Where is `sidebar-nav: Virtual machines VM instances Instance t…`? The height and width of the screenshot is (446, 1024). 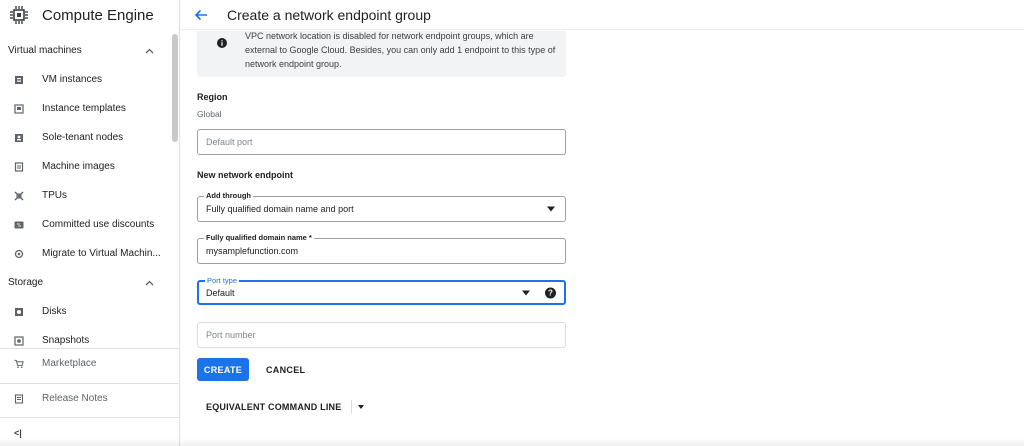 sidebar-nav: Virtual machines VM instances Instance t… is located at coordinates (90, 191).